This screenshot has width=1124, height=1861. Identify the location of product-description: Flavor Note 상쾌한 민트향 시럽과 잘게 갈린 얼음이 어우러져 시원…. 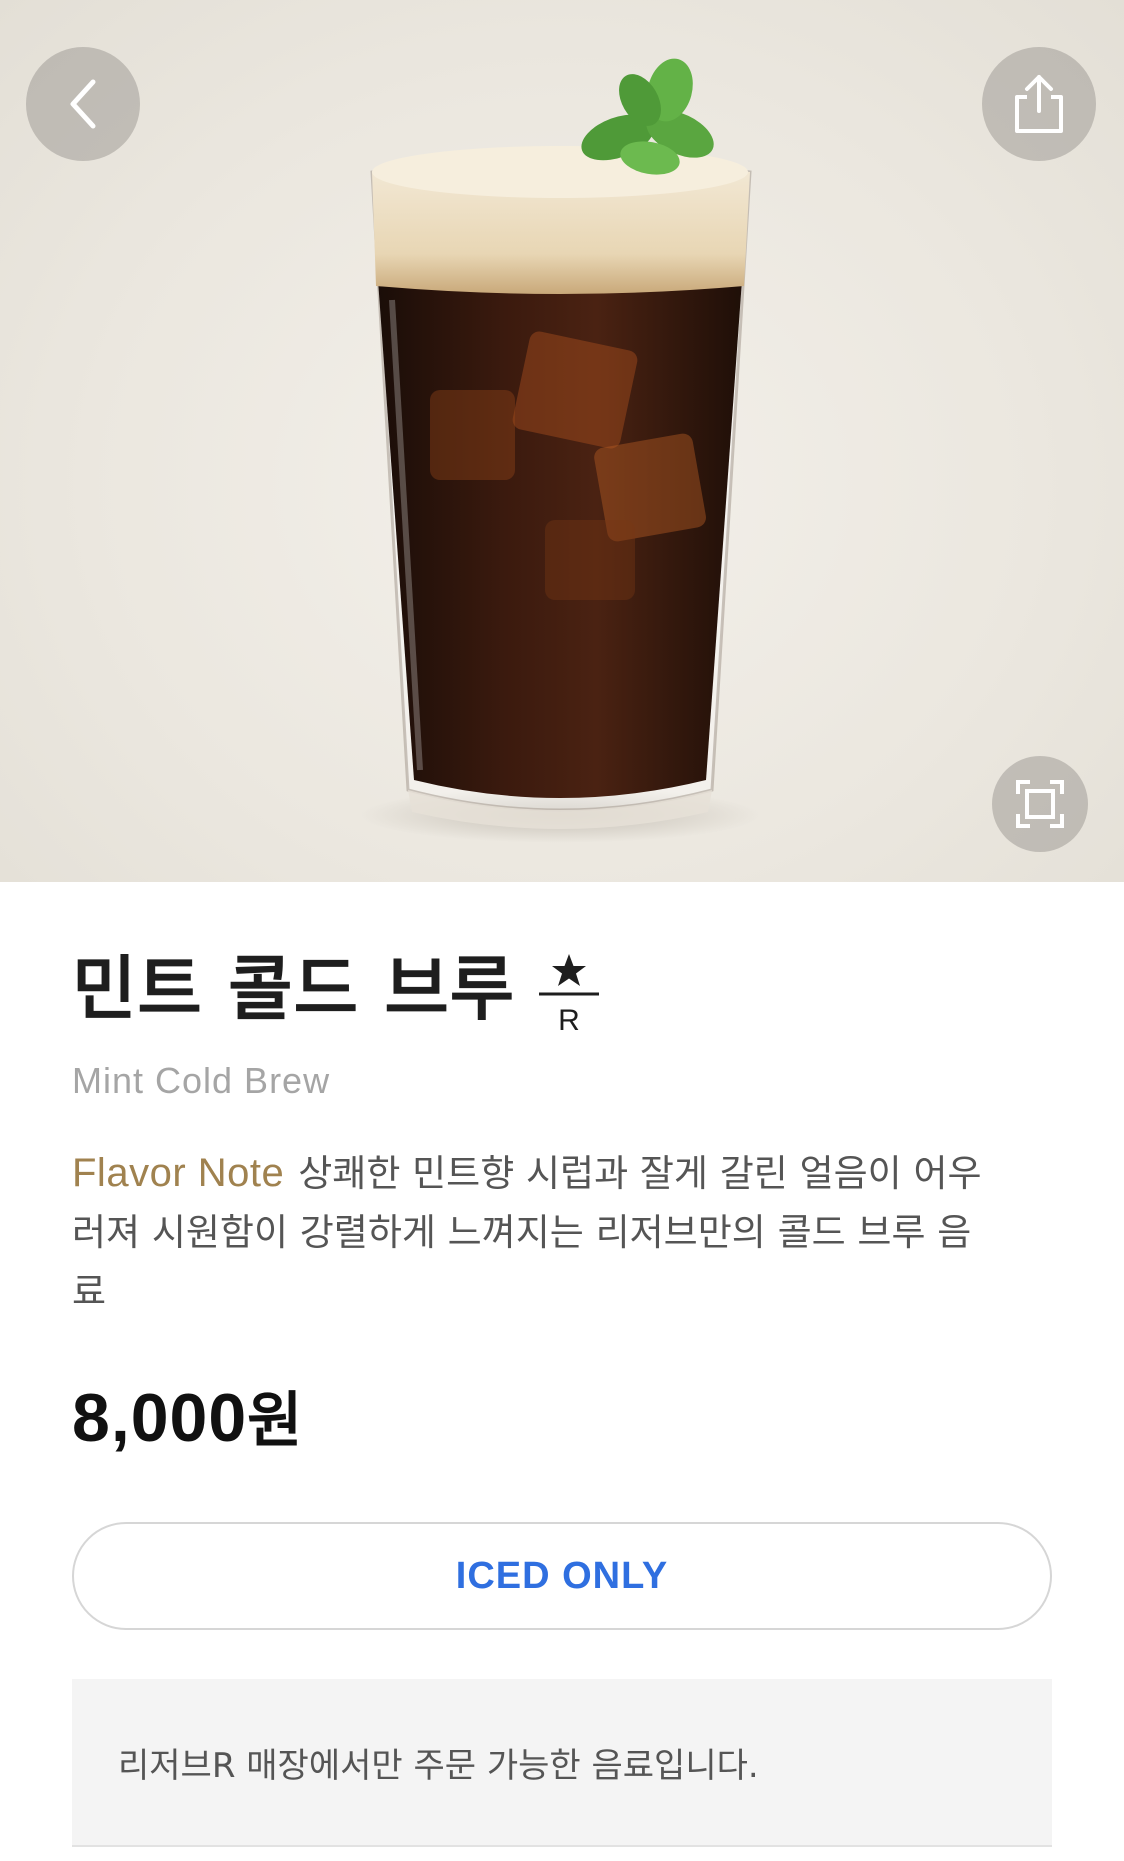
(537, 1232).